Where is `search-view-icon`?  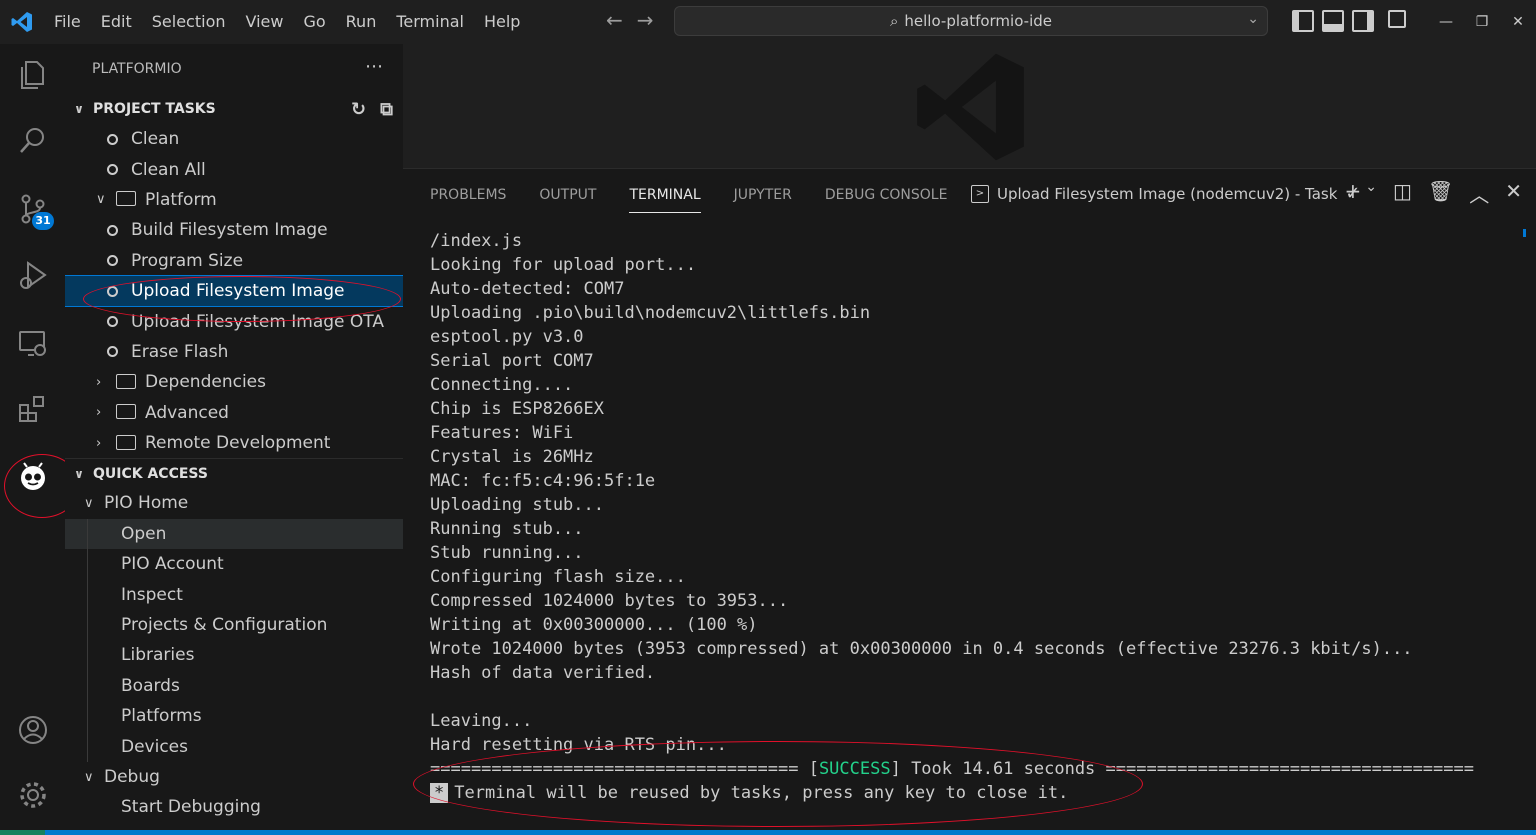
search-view-icon is located at coordinates (32, 141).